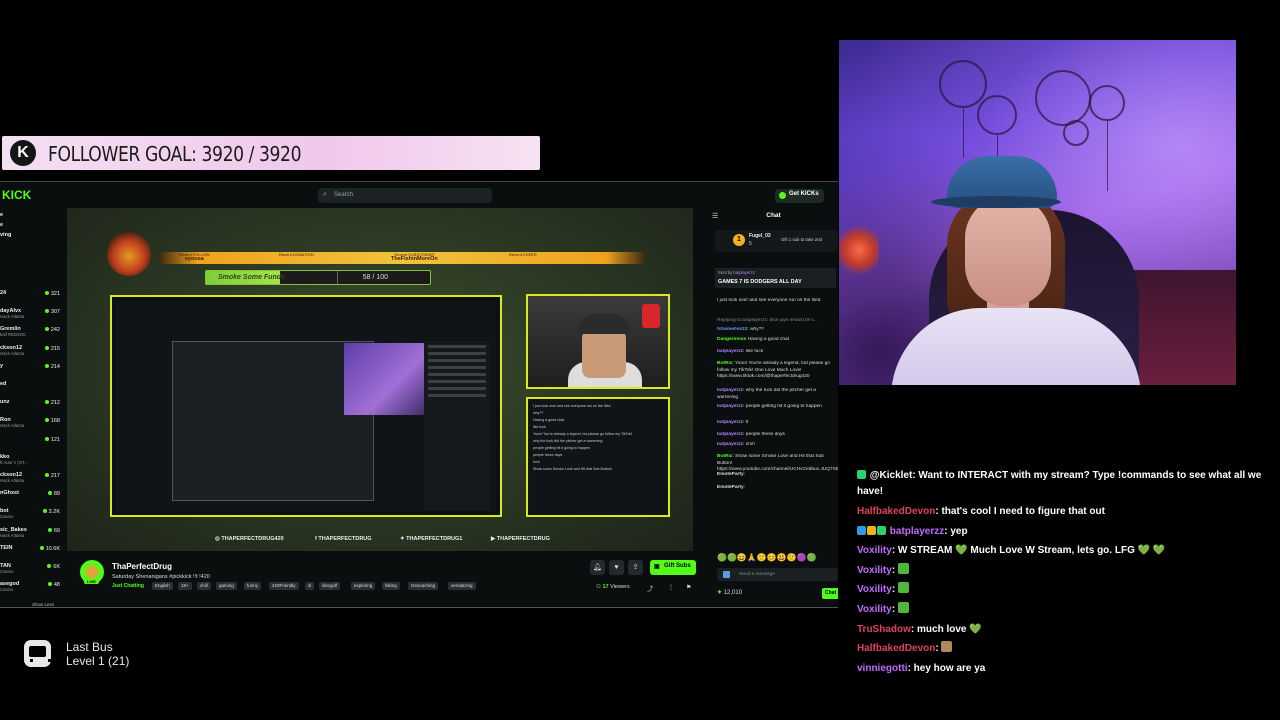 The image size is (1280, 720). What do you see at coordinates (688, 587) in the screenshot?
I see `flag-icon: ⚑` at bounding box center [688, 587].